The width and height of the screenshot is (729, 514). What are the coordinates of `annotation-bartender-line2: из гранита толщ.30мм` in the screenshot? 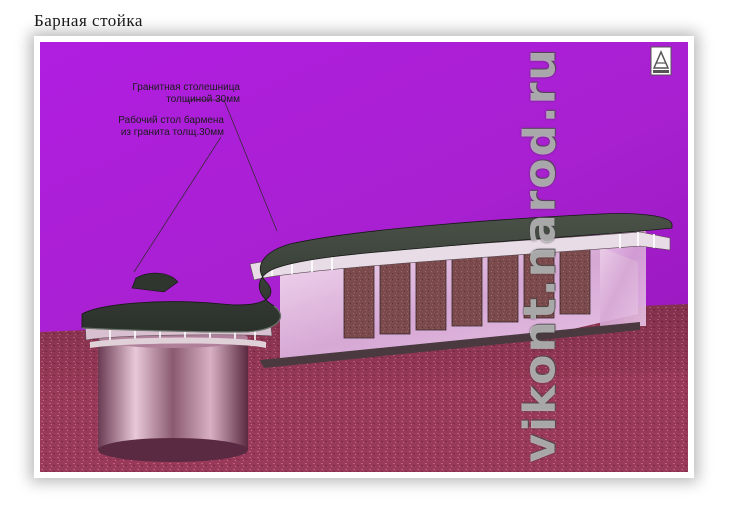 It's located at (172, 132).